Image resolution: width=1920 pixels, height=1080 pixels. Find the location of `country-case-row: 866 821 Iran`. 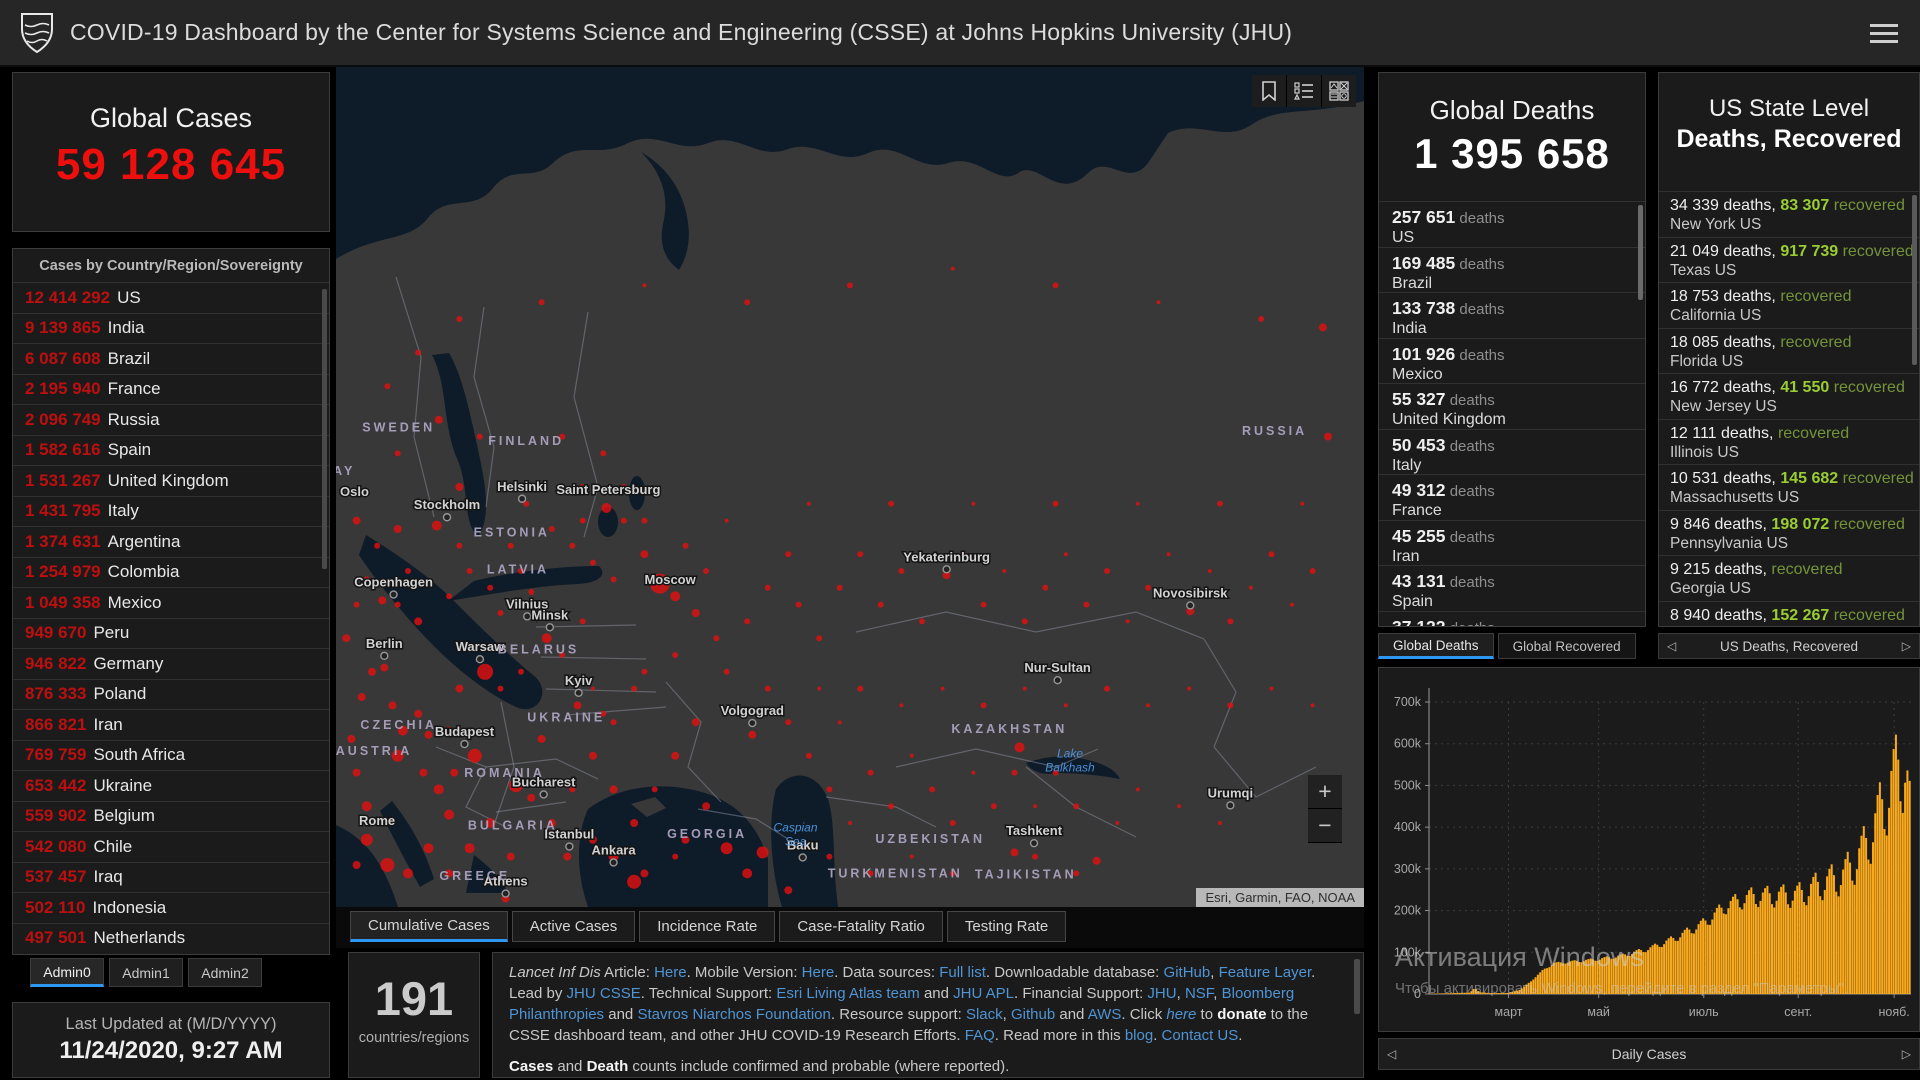

country-case-row: 866 821 Iran is located at coordinates (171, 724).